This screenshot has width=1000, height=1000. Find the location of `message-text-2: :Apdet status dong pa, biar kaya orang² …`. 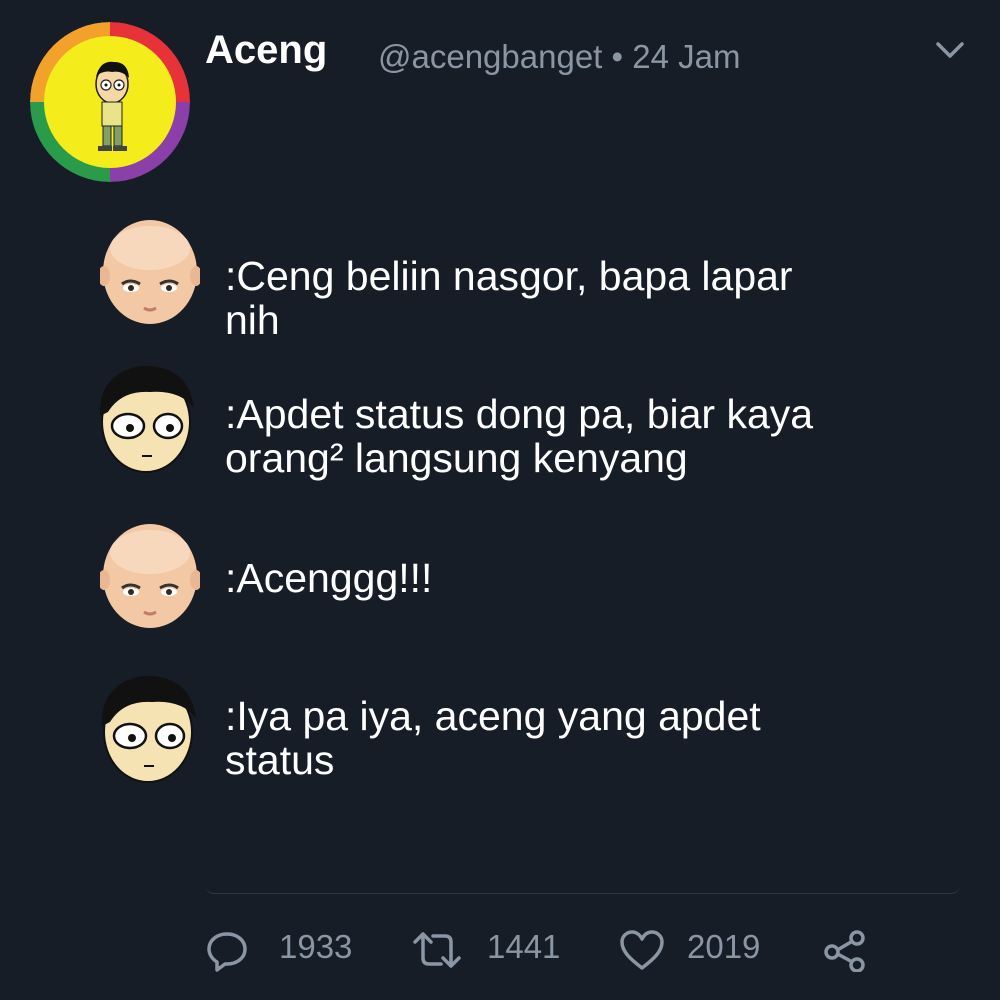

message-text-2: :Apdet status dong pa, biar kaya orang² … is located at coordinates (519, 436).